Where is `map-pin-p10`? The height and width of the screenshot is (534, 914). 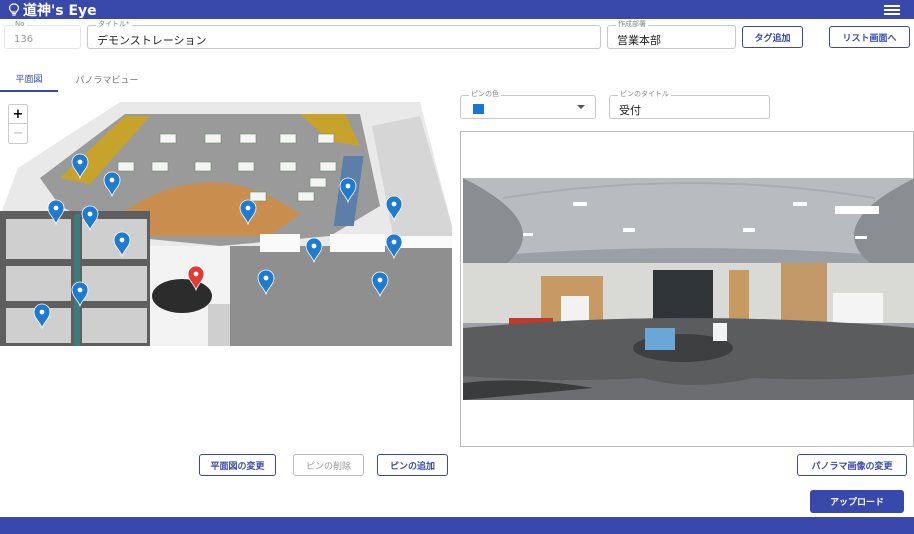
map-pin-p10 is located at coordinates (394, 246).